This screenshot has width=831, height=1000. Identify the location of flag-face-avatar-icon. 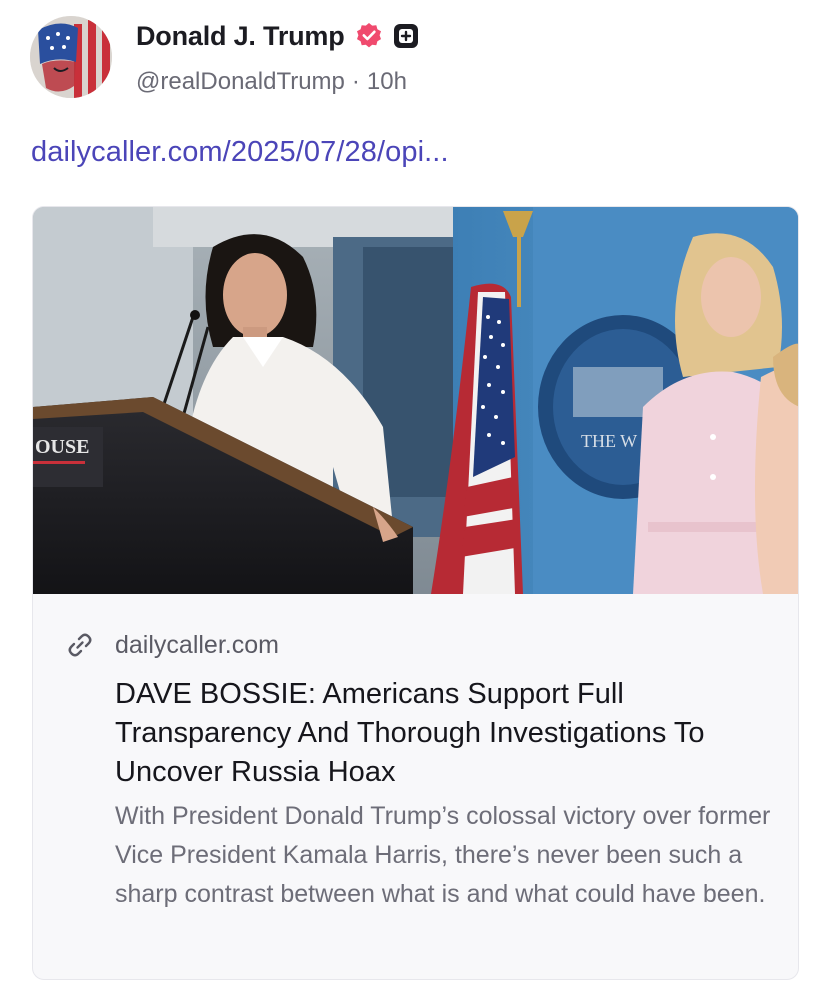
(71, 57).